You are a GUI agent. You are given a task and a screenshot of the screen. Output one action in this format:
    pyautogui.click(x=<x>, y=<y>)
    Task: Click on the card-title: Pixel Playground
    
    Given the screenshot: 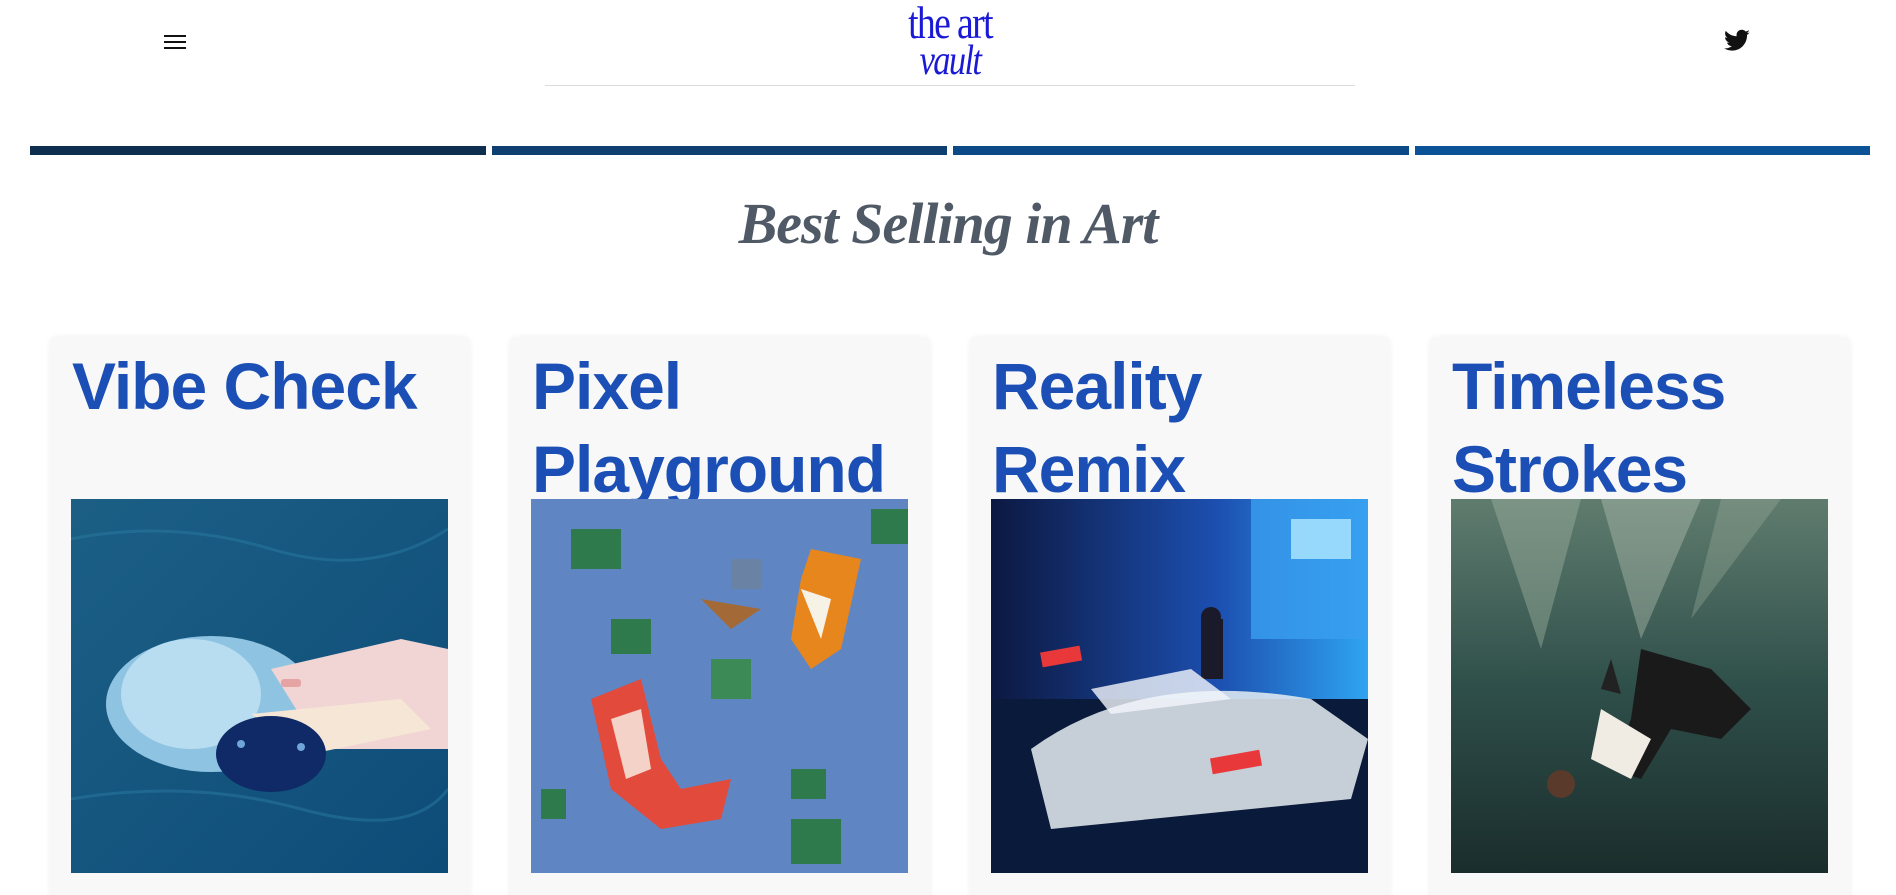 What is the action you would take?
    pyautogui.click(x=709, y=427)
    